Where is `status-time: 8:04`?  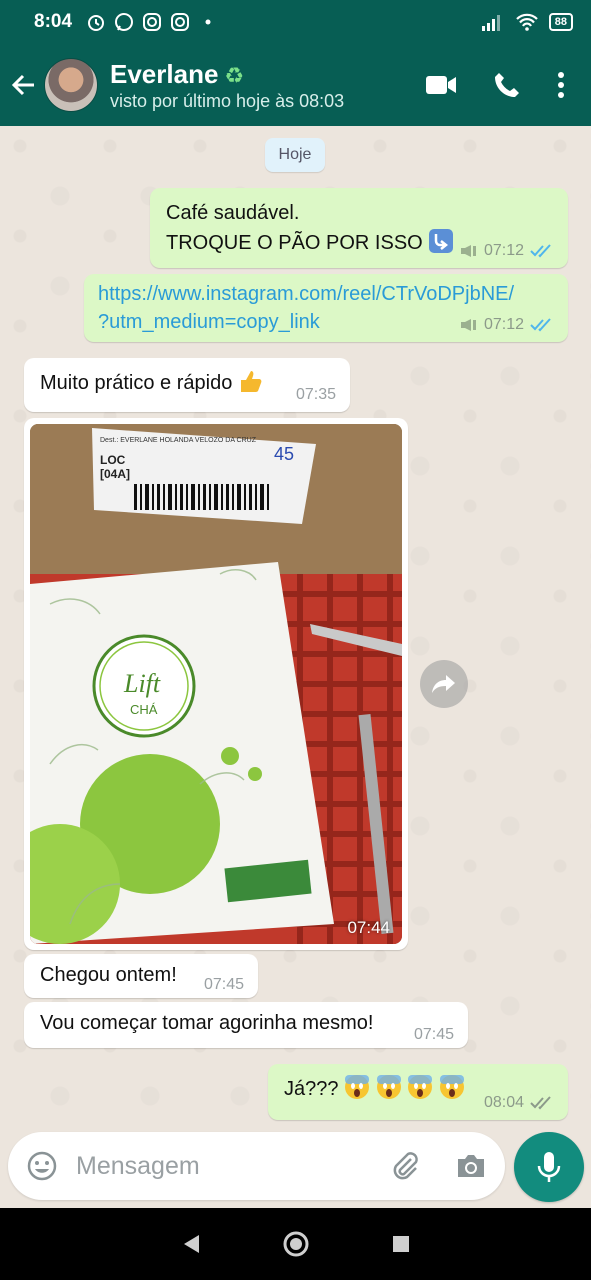 status-time: 8:04 is located at coordinates (53, 21).